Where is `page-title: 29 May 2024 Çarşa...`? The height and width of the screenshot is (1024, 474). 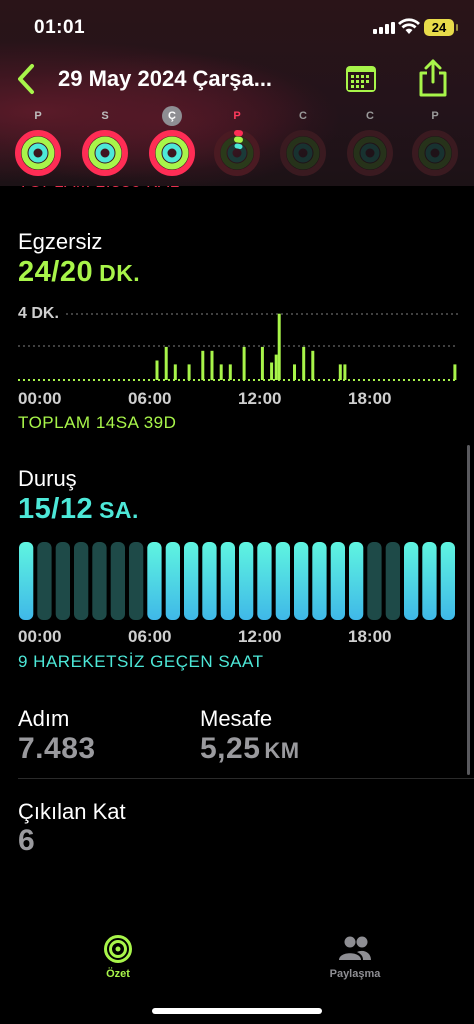
page-title: 29 May 2024 Çarşa... is located at coordinates (165, 78).